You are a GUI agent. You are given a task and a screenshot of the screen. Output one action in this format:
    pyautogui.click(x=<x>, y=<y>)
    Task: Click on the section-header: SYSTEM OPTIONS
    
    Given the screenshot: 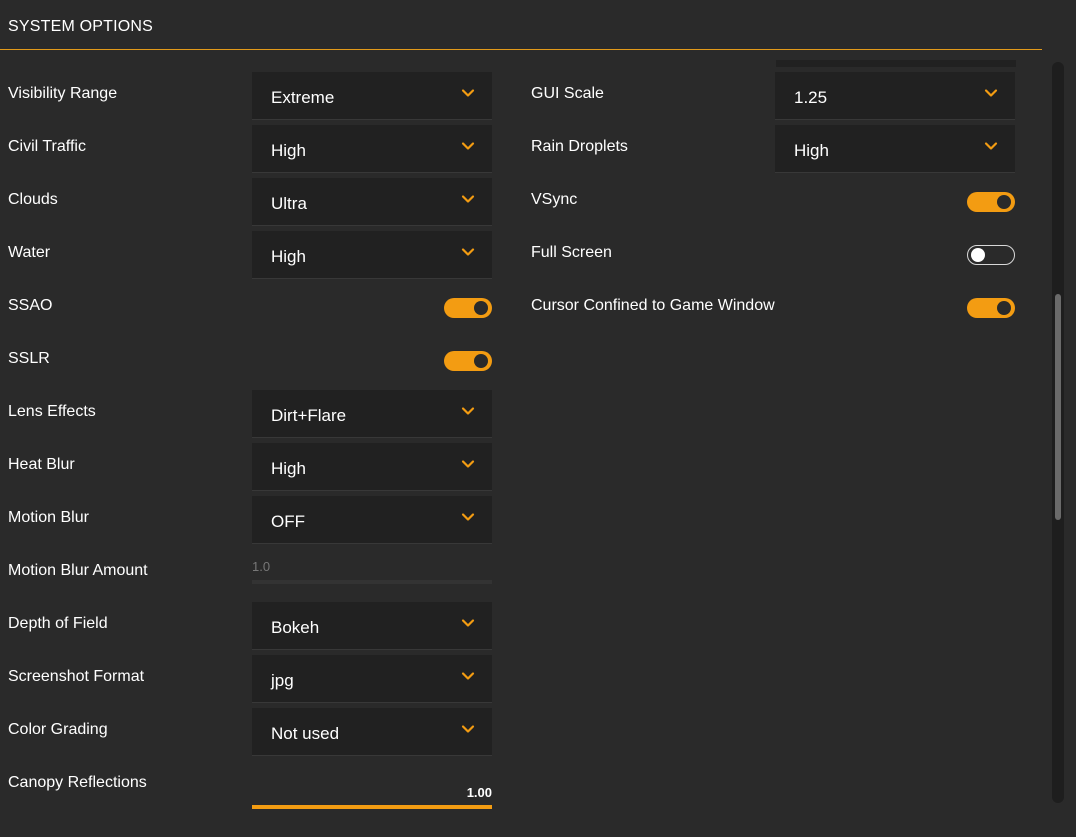 What is the action you would take?
    pyautogui.click(x=521, y=25)
    